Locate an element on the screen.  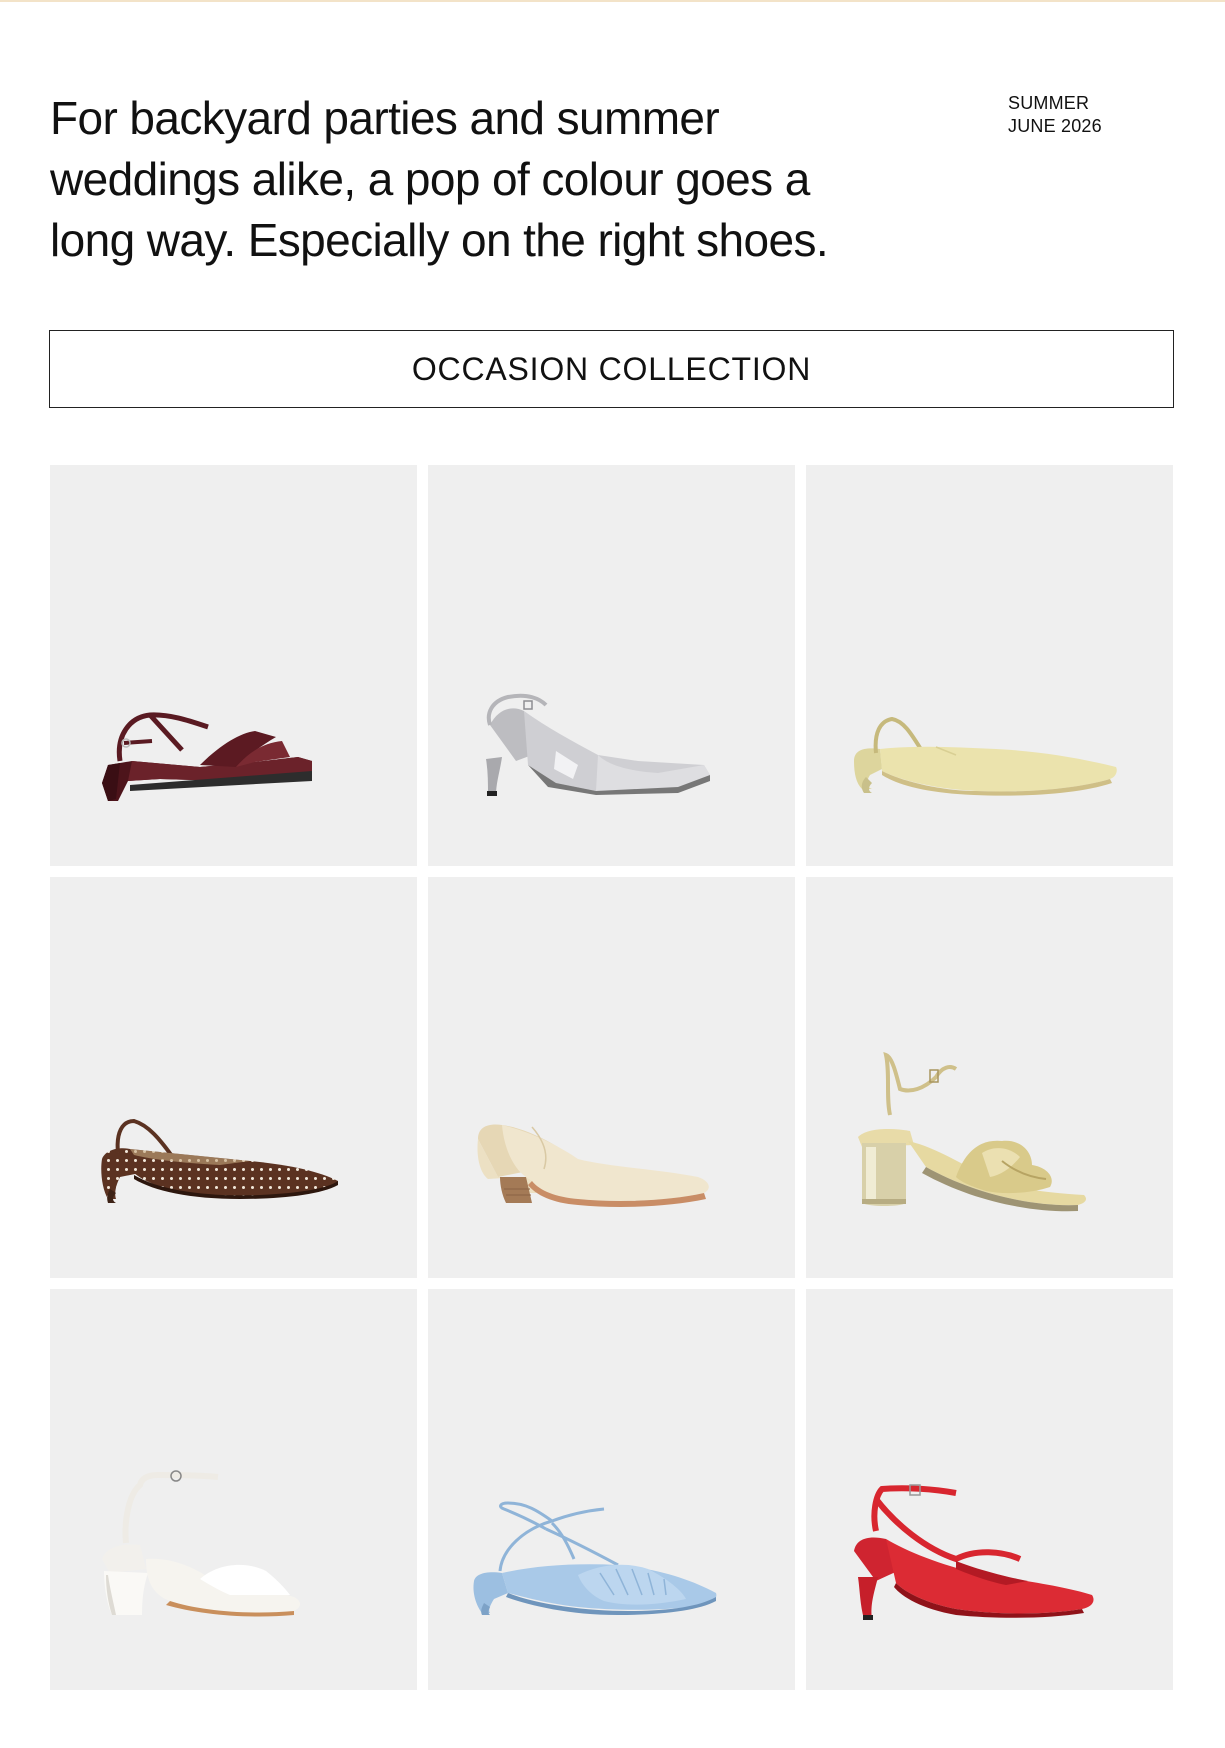
product-tile-silver-slingback is located at coordinates (611, 665).